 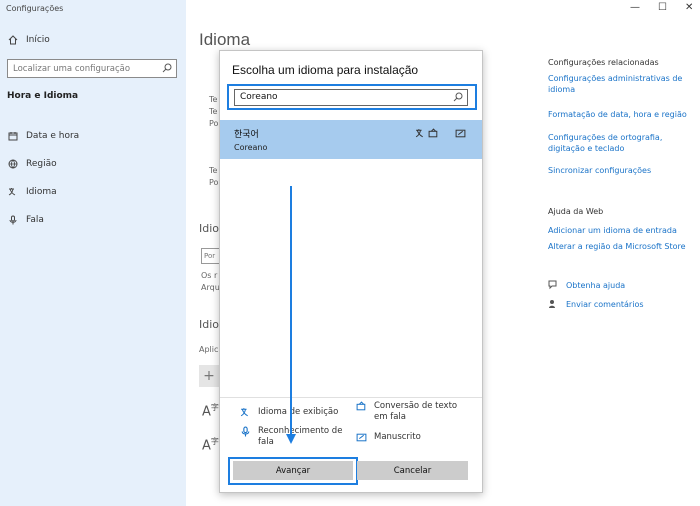 I want to click on background-text: Os r, so click(x=209, y=275).